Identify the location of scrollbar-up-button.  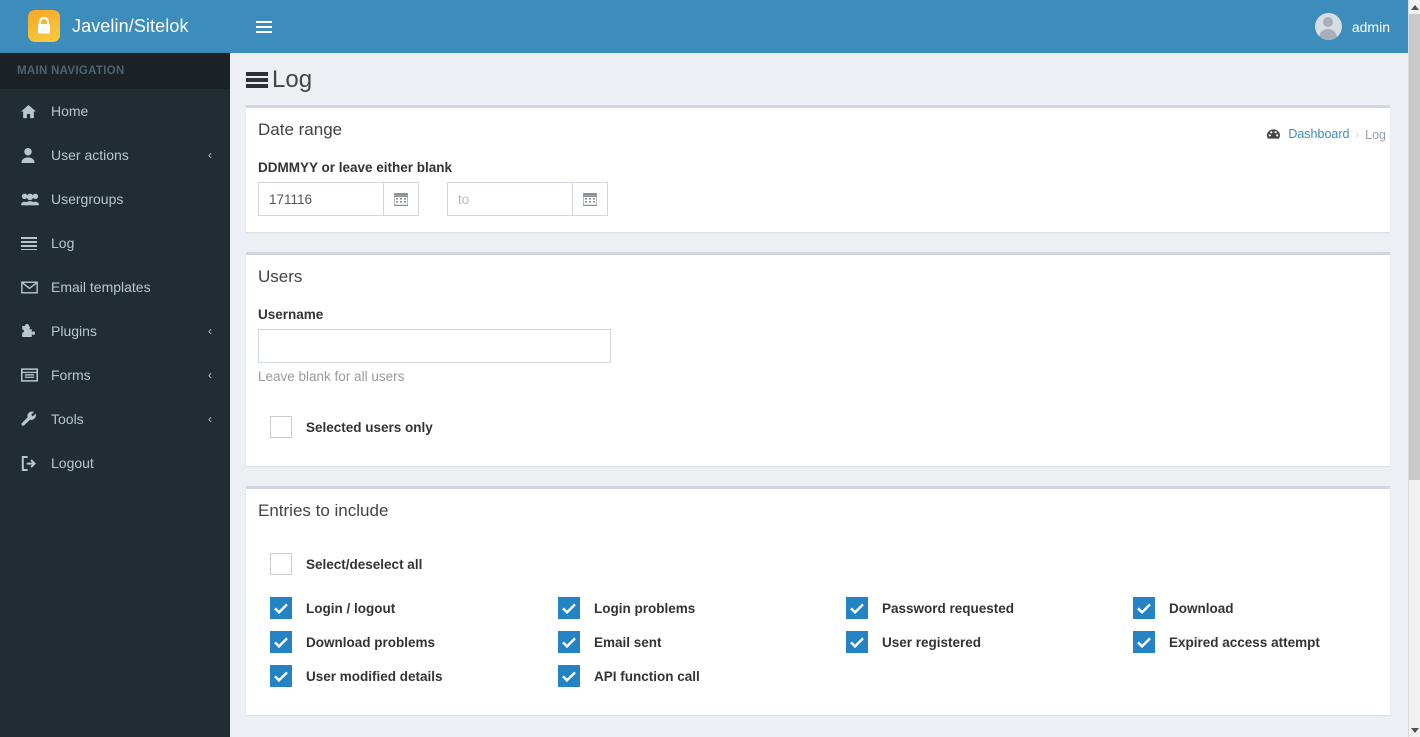
(1414, 7).